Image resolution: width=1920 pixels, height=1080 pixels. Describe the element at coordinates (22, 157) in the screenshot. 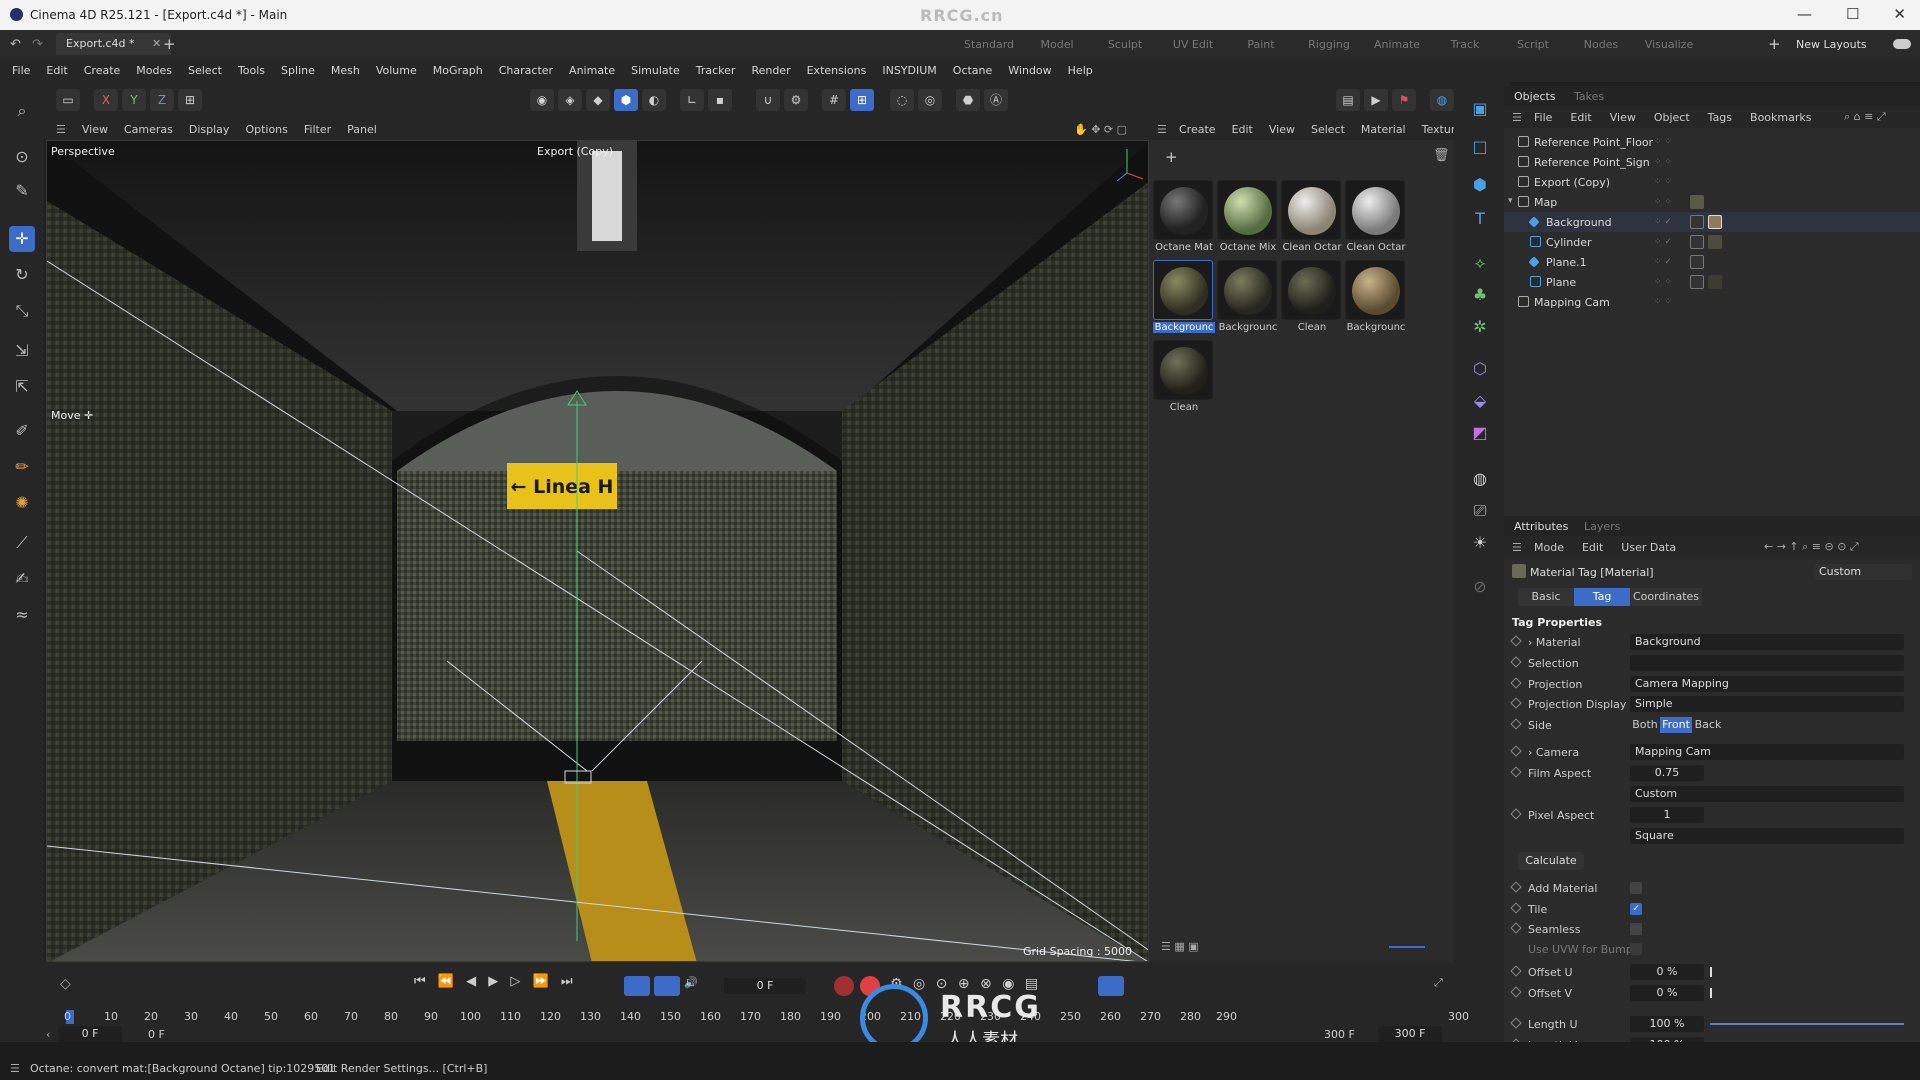

I see `select-tool-icon: ⊙` at that location.